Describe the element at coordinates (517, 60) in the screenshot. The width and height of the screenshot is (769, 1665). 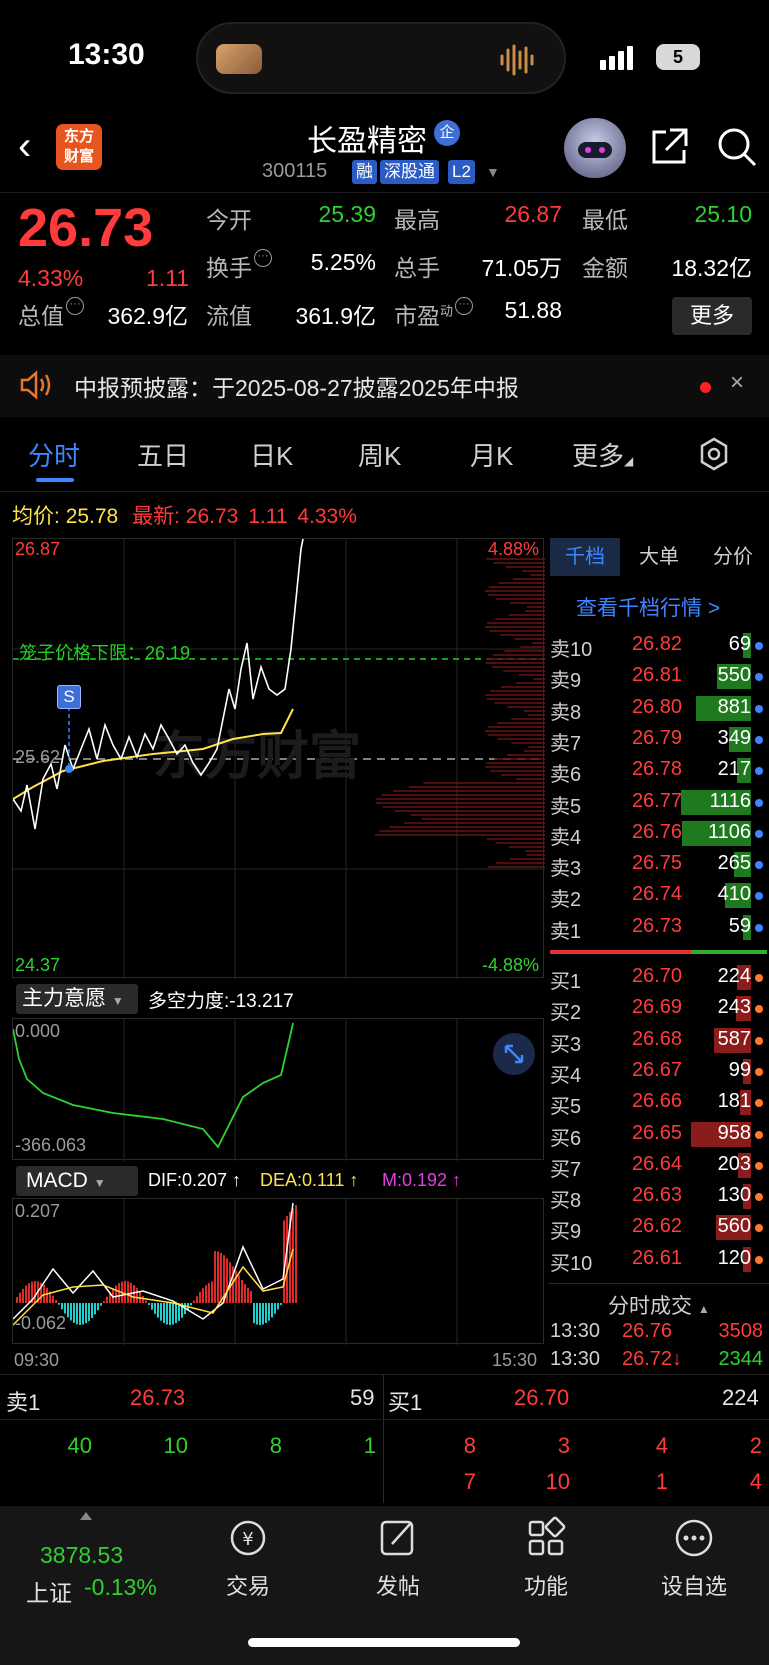
I see `audio-wave-icon` at that location.